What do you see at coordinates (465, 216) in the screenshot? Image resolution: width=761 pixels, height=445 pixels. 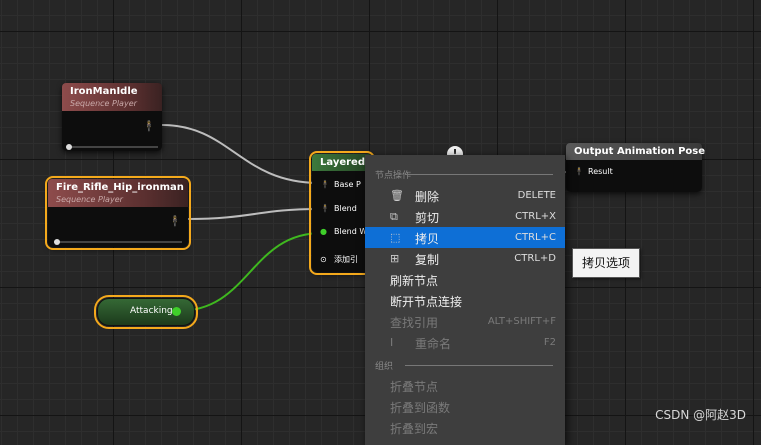 I see `menu-item-cut: ⧉ 剪切 CTRL+X` at bounding box center [465, 216].